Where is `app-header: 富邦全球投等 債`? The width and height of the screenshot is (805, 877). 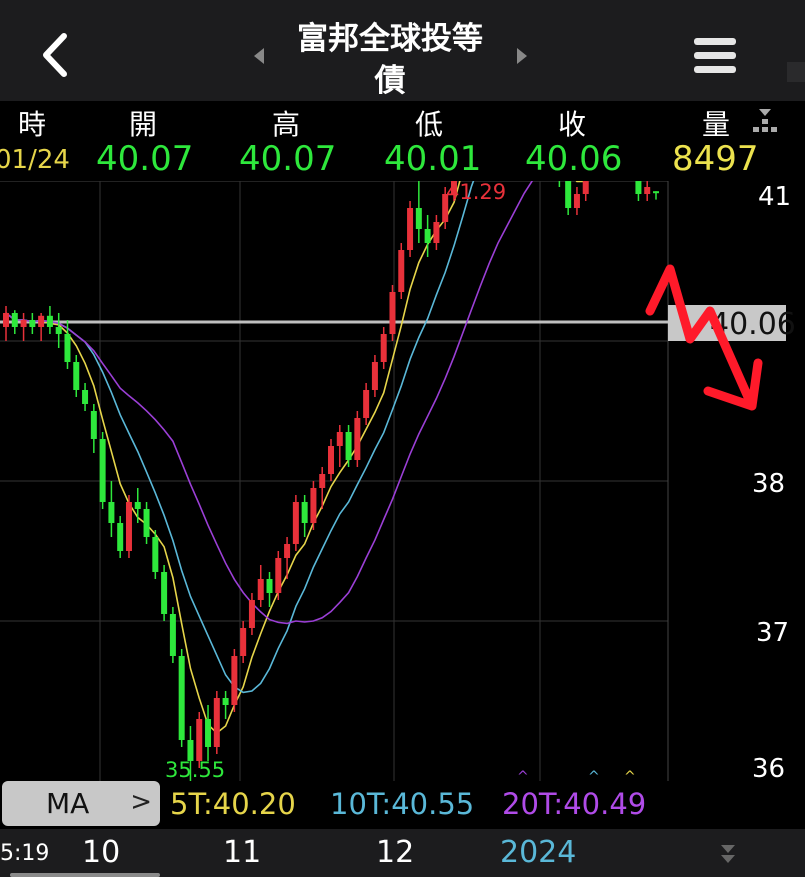 app-header: 富邦全球投等 債 is located at coordinates (402, 50).